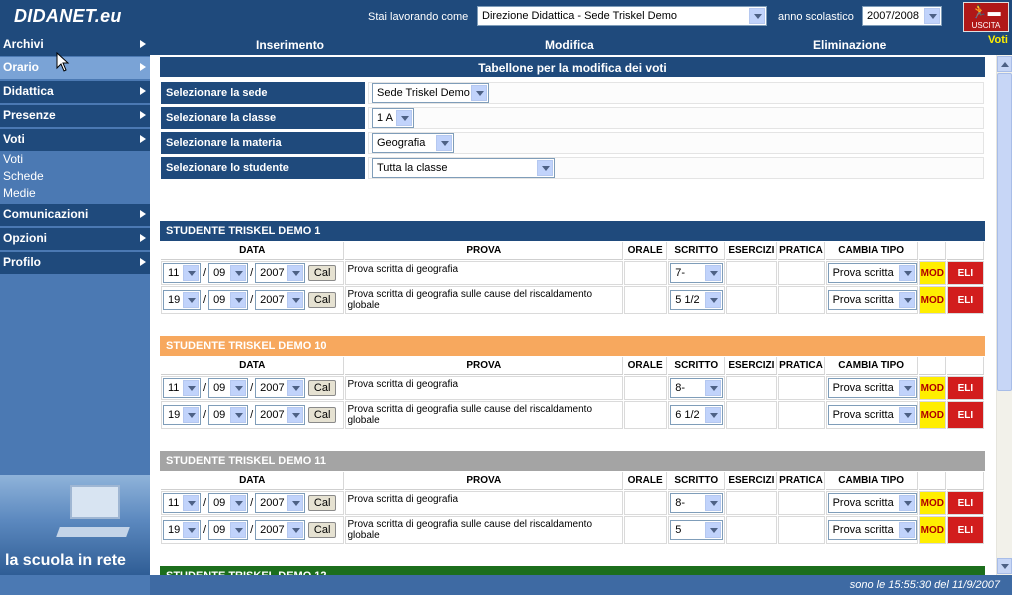 This screenshot has width=1012, height=595. What do you see at coordinates (413, 143) in the screenshot?
I see `materia-select: Geografia` at bounding box center [413, 143].